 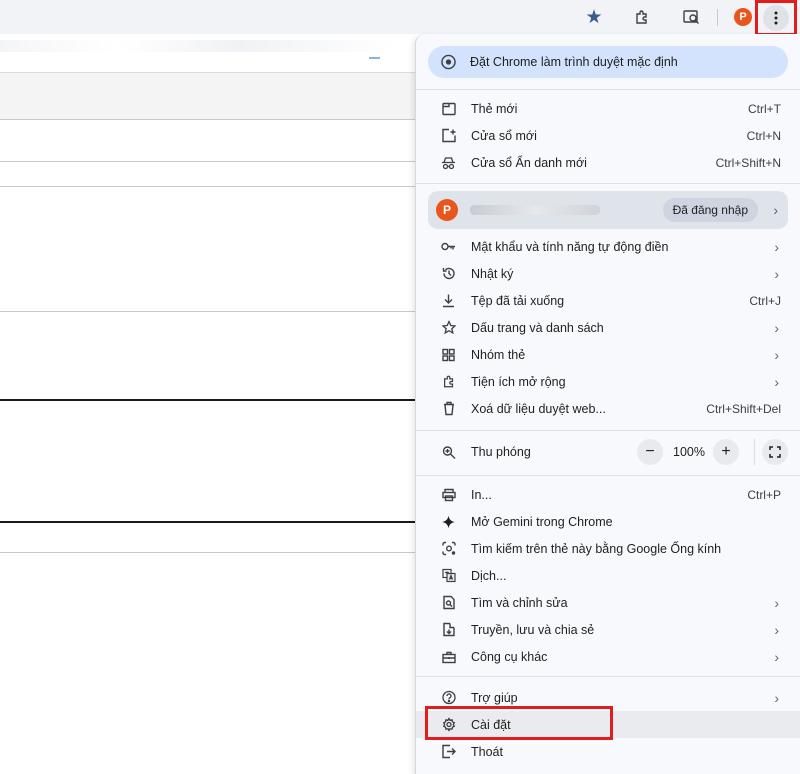 I want to click on new-window-icon, so click(x=448, y=135).